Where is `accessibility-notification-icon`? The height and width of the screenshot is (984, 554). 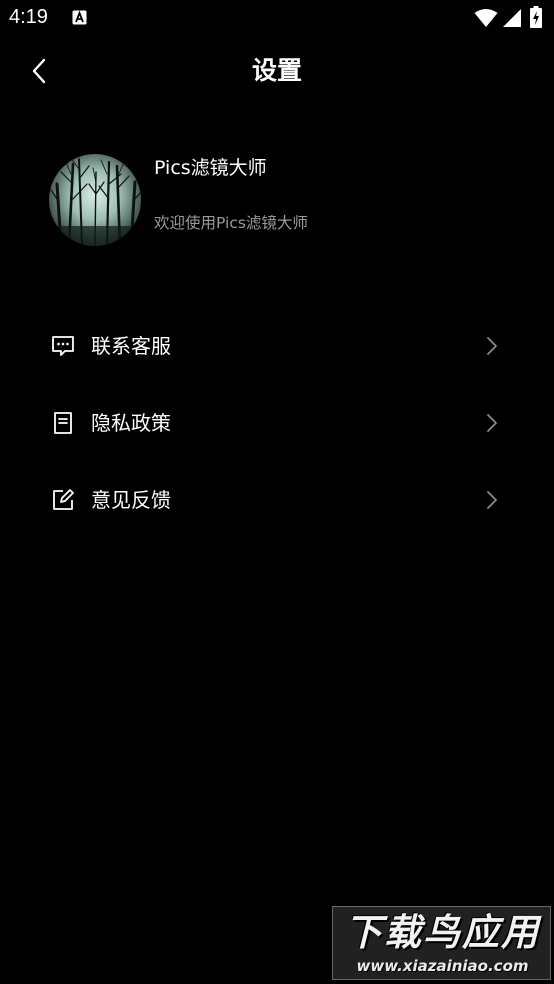
accessibility-notification-icon is located at coordinates (79, 17).